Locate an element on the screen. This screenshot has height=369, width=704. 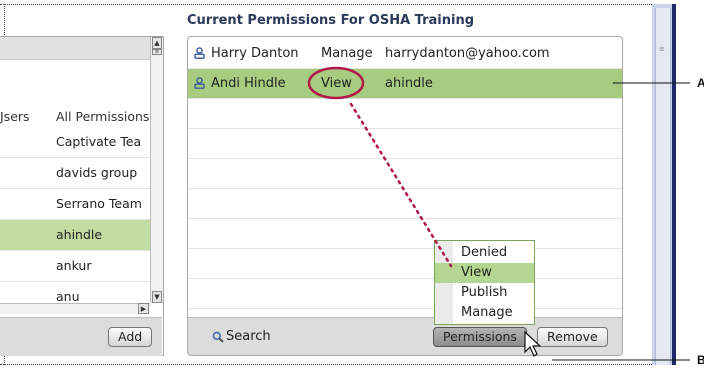
mouse-pointer-icon is located at coordinates (533, 343).